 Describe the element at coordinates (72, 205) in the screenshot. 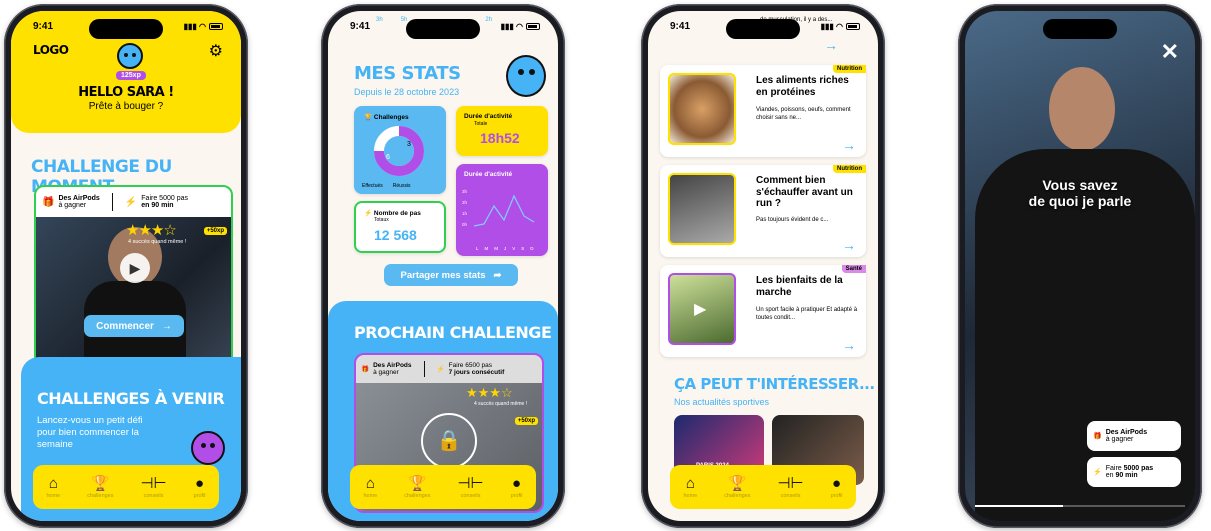

I see `prize-line2: à gagner` at that location.